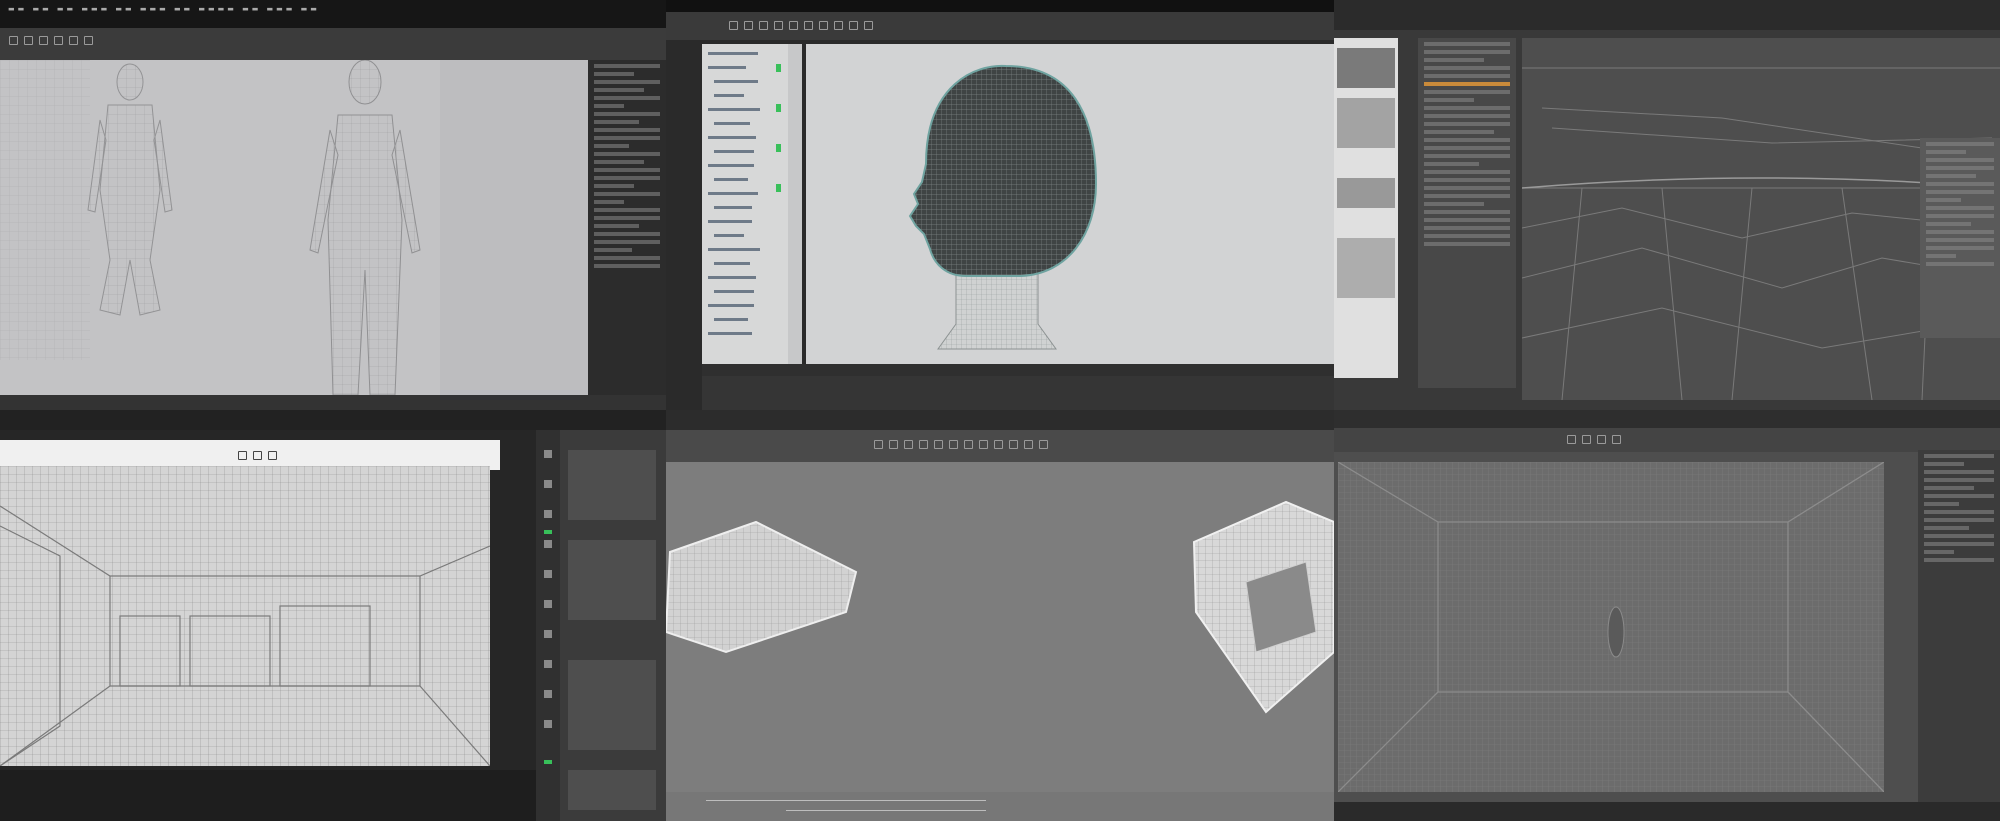 This screenshot has width=2000, height=821. I want to click on head-wireframe, so click(1003, 207).